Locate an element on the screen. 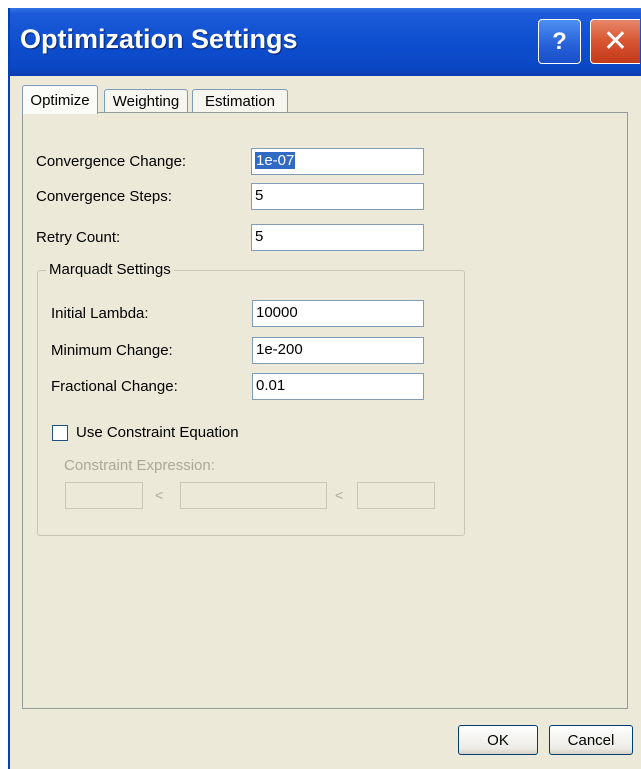 Image resolution: width=641 pixels, height=769 pixels. close-button: ✕ is located at coordinates (615, 41).